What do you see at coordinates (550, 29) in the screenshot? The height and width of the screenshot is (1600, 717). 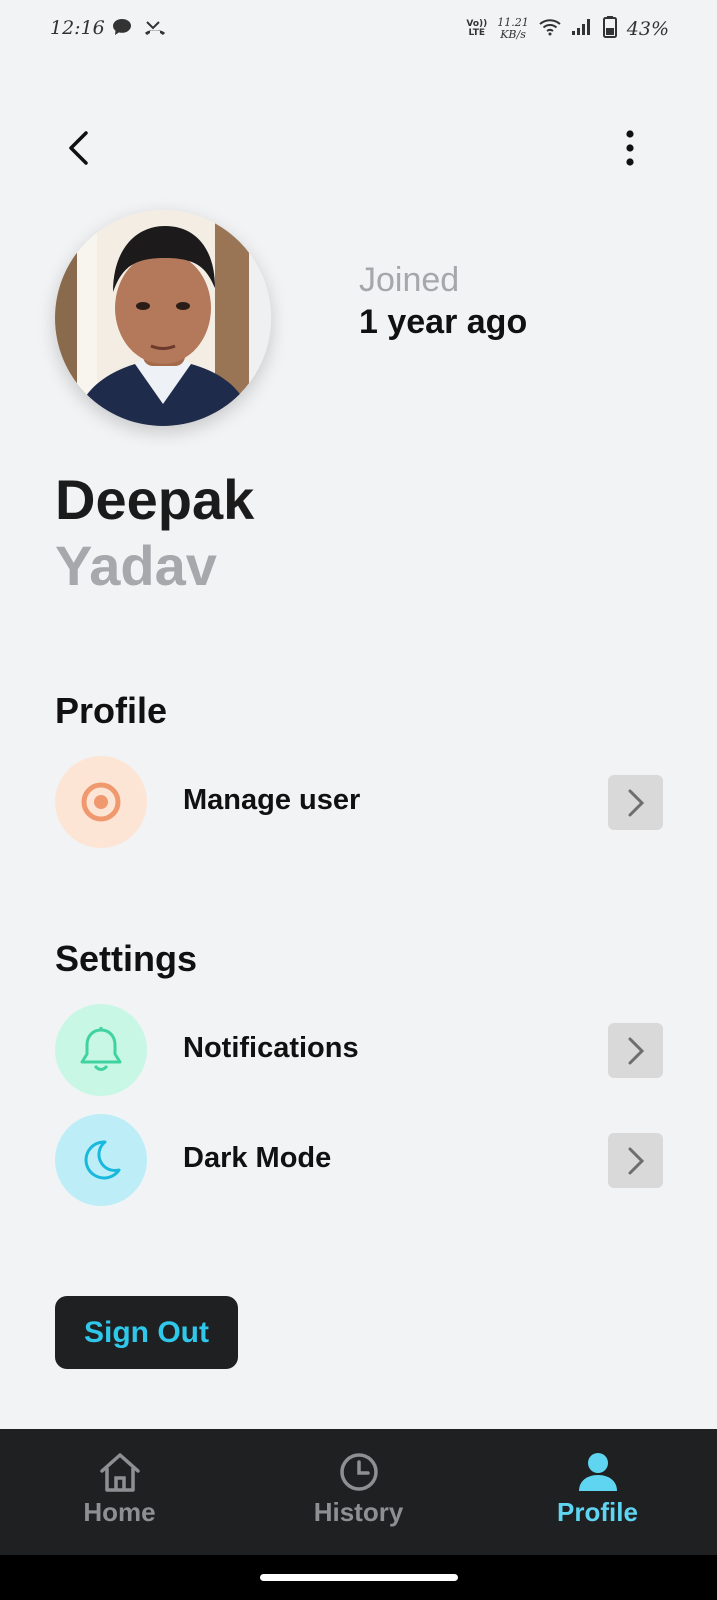 I see `wifi-icon` at bounding box center [550, 29].